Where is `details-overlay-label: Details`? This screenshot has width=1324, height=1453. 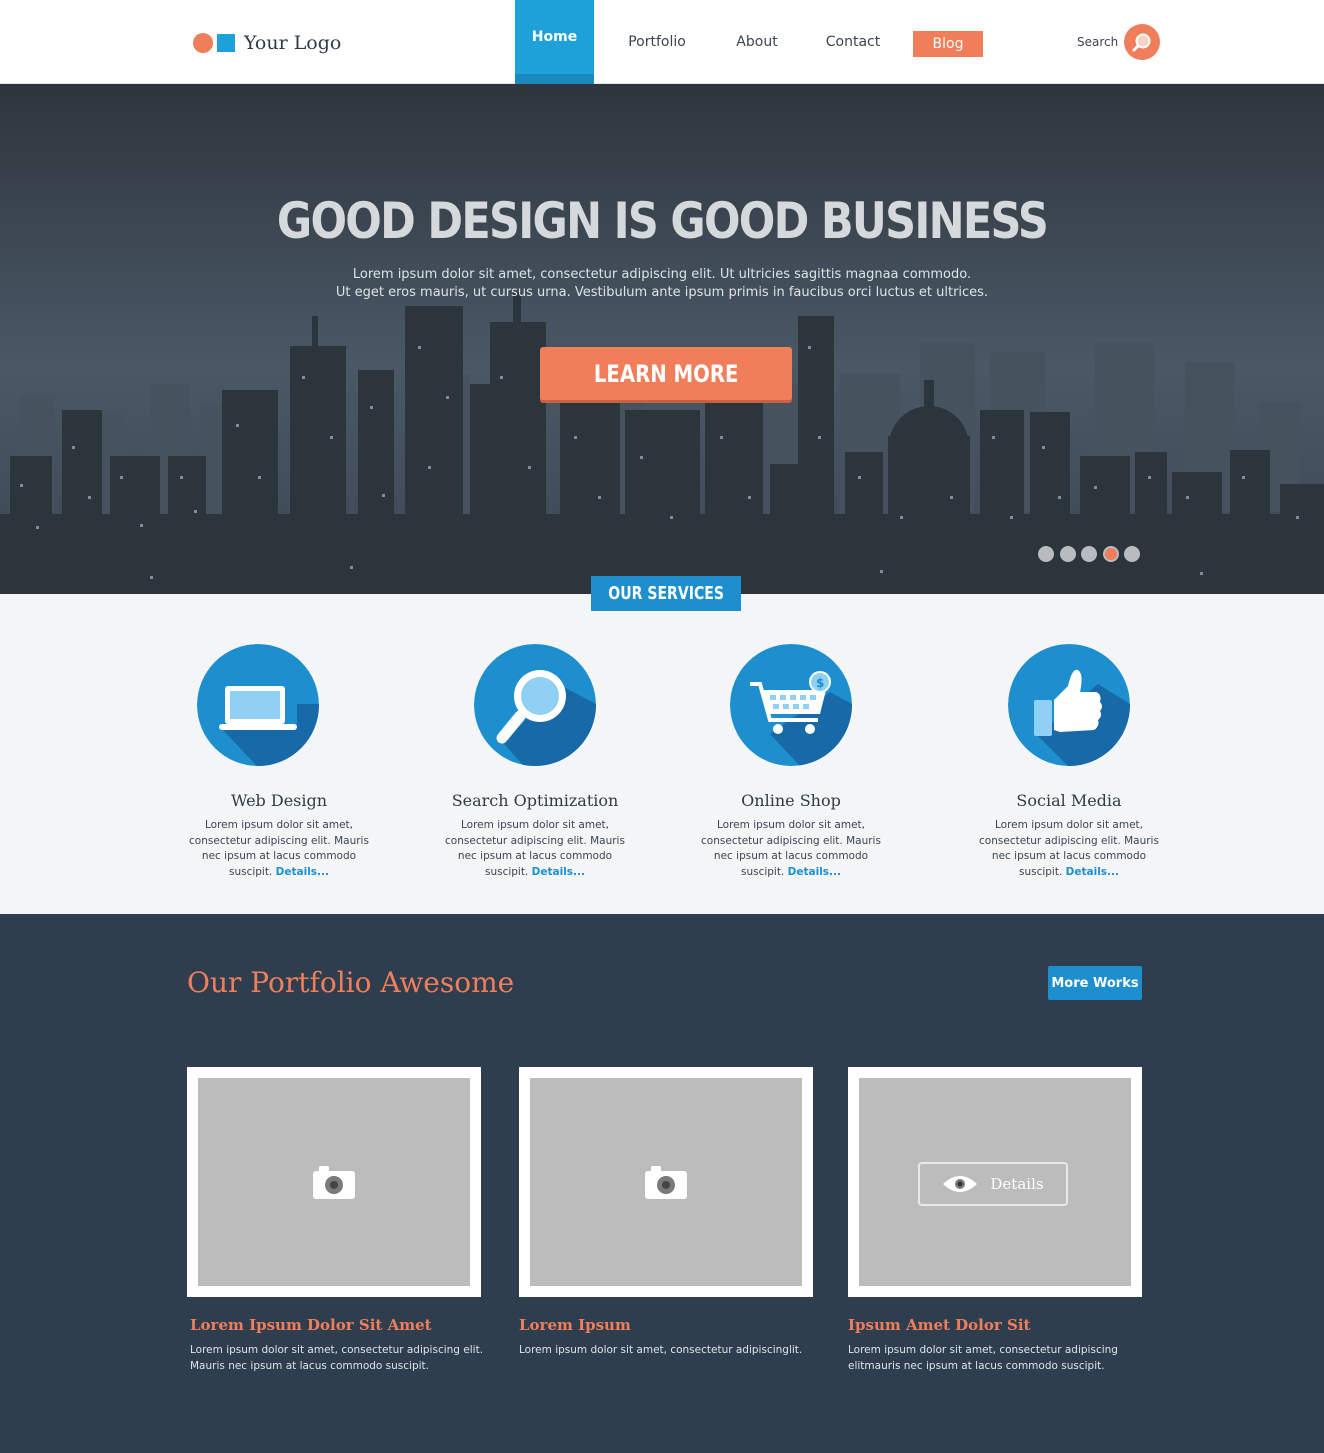
details-overlay-label: Details is located at coordinates (1017, 1184).